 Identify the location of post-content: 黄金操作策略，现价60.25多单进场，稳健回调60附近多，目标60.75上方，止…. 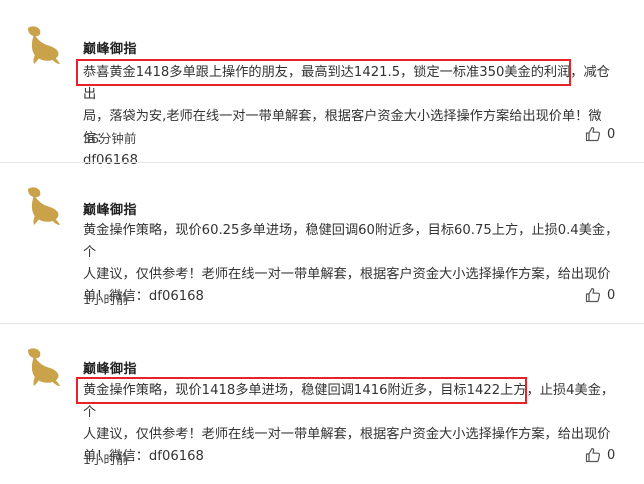
(351, 263).